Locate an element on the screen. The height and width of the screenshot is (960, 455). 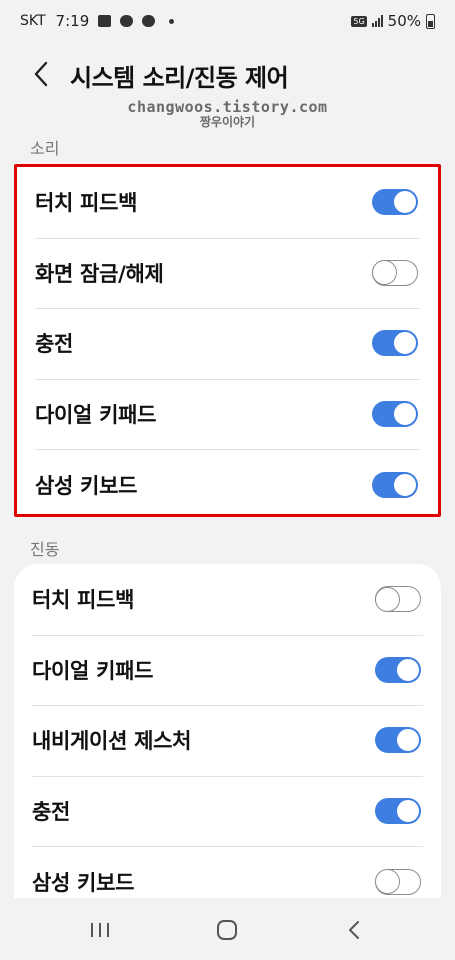
vibration-setting-row: 삼성 키보드 is located at coordinates (227, 872).